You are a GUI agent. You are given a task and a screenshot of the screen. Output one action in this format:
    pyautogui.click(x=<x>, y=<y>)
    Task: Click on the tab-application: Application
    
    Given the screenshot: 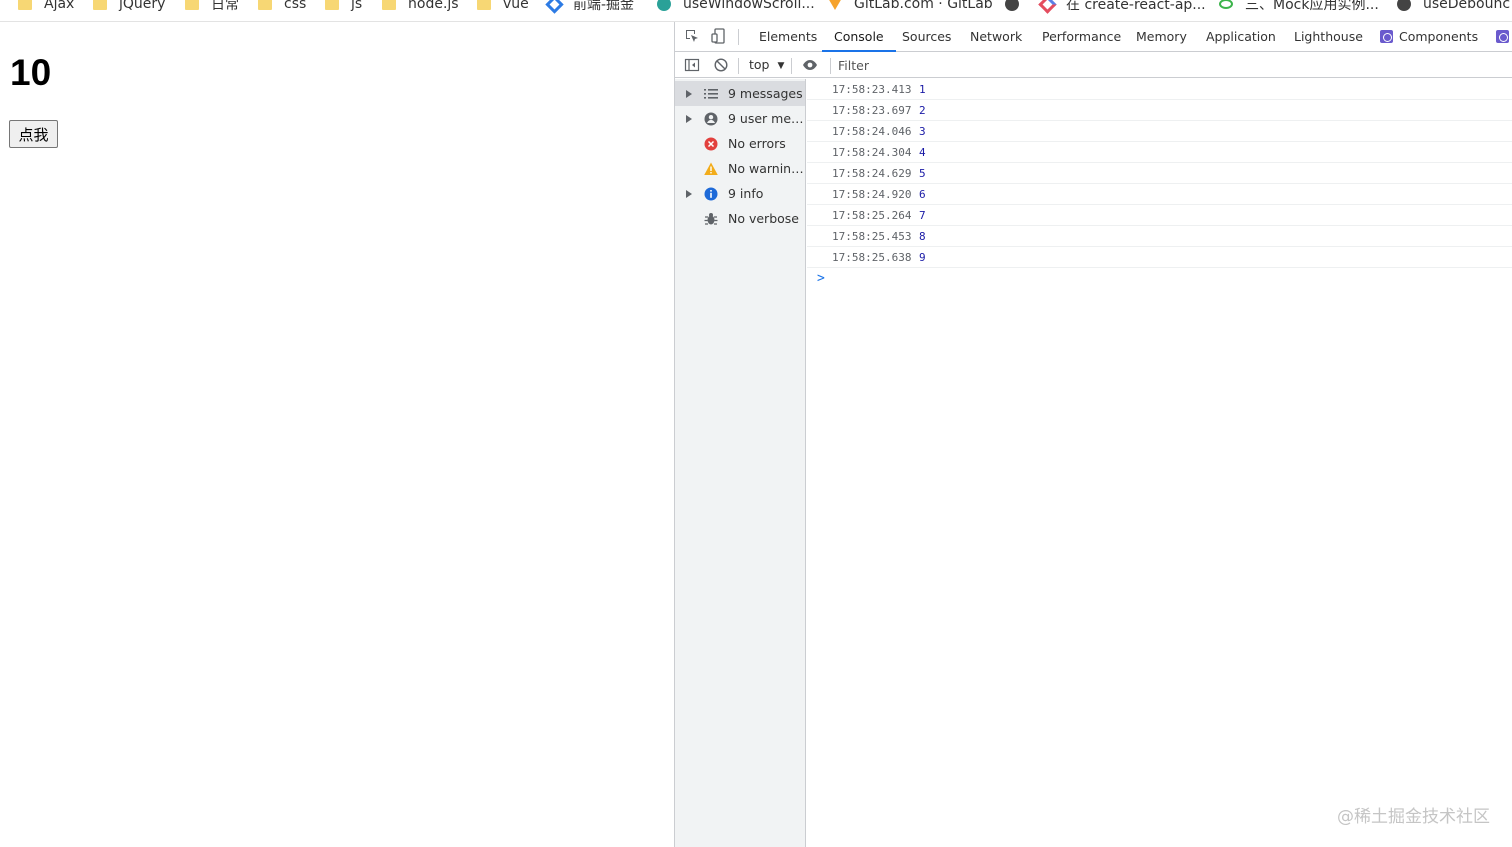 What is the action you would take?
    pyautogui.click(x=1241, y=37)
    